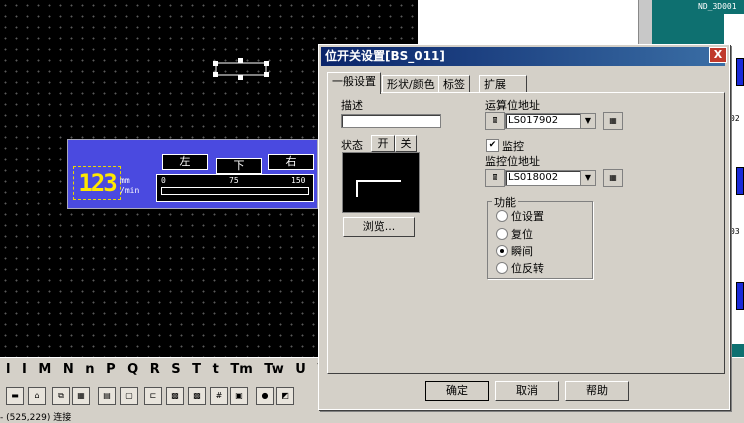 The width and height of the screenshot is (744, 423). Describe the element at coordinates (502, 234) in the screenshot. I see `radio-reset` at that location.